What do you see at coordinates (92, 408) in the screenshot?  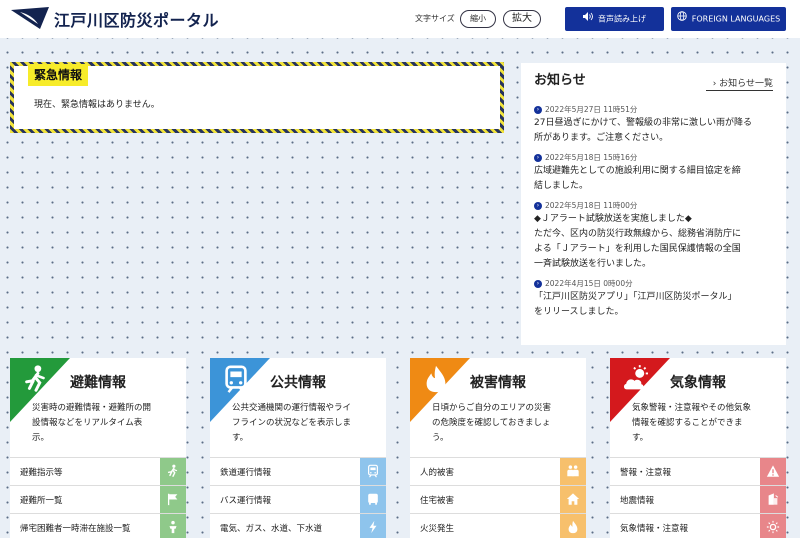 I see `card-description-line: 災害時の避難情報・避難所の開` at bounding box center [92, 408].